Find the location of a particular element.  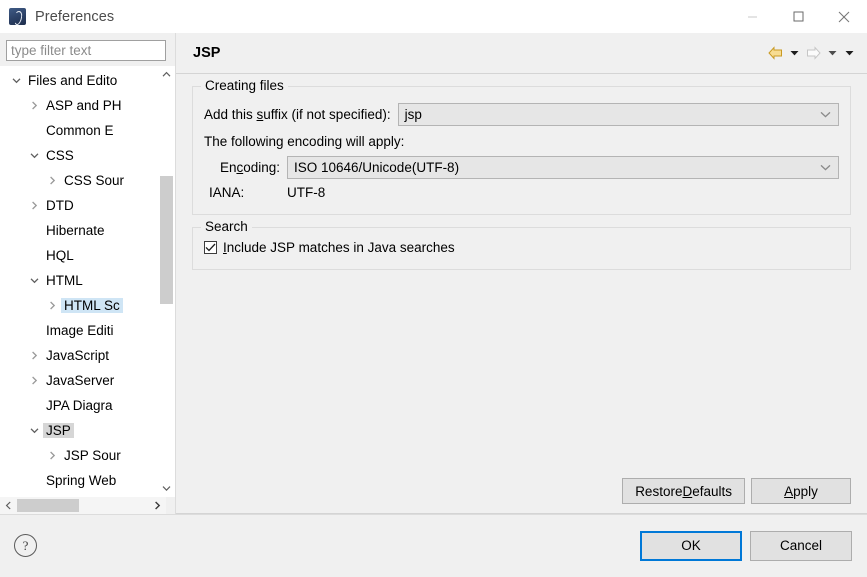

tree-item-label: Image Editi is located at coordinates (80, 330).